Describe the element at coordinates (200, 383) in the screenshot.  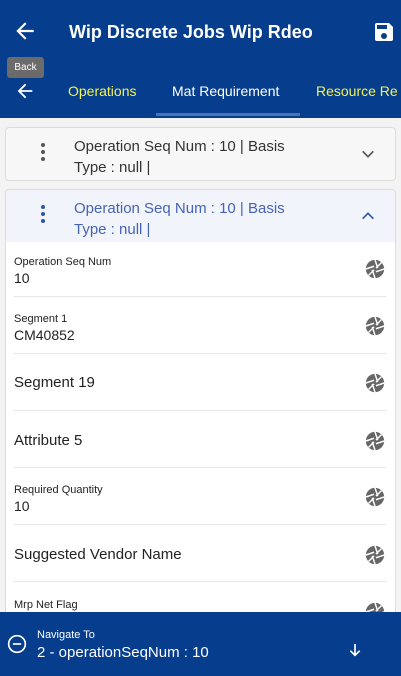
I see `field-segment-19: Segment 19` at that location.